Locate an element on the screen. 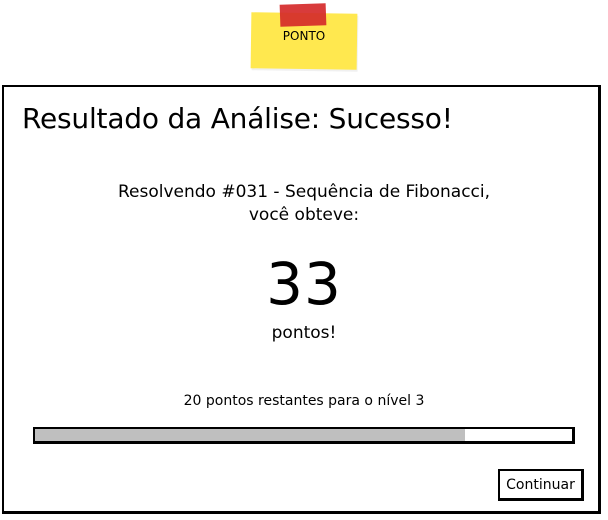  dialog-title: Resultado da Análise: Sucesso! is located at coordinates (237, 118).